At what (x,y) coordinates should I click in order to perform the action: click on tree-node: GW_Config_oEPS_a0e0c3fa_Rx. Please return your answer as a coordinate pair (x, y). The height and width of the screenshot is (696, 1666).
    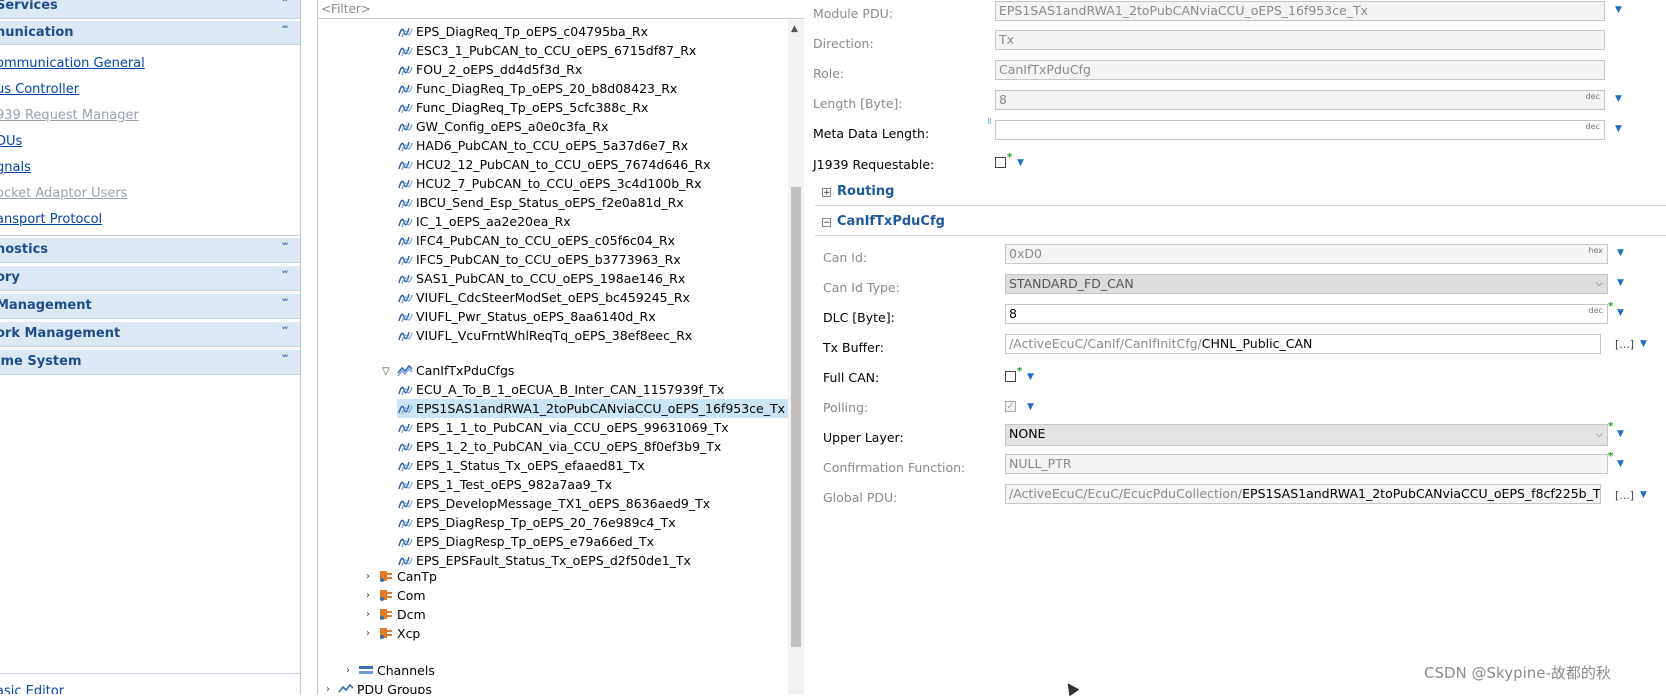
    Looking at the image, I should click on (504, 126).